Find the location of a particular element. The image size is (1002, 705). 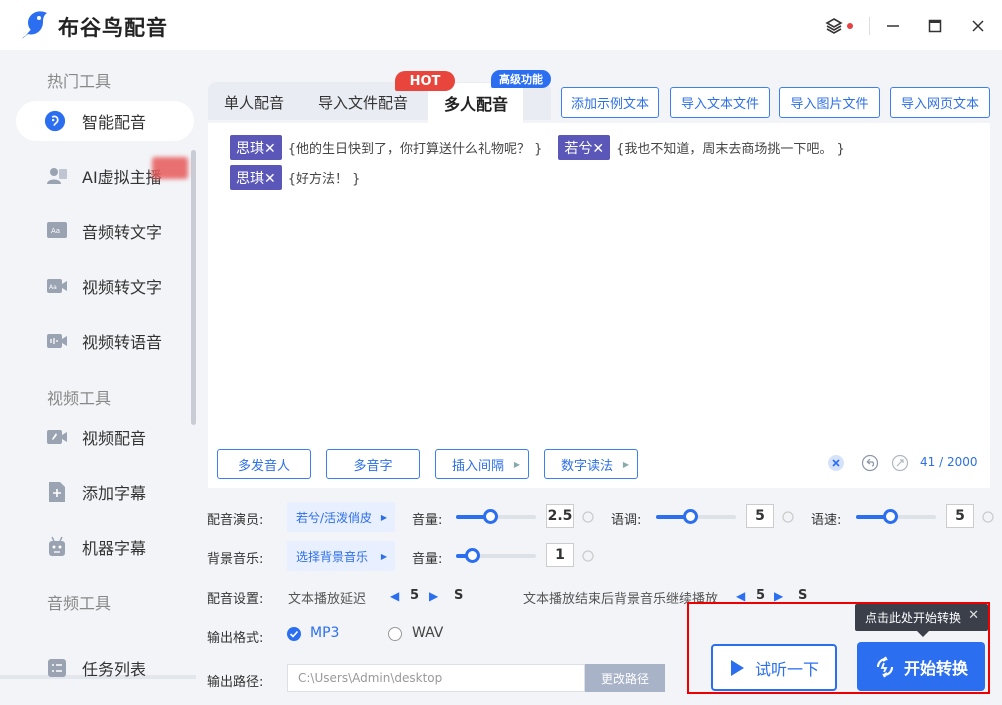

task-list-icon is located at coordinates (57, 668).